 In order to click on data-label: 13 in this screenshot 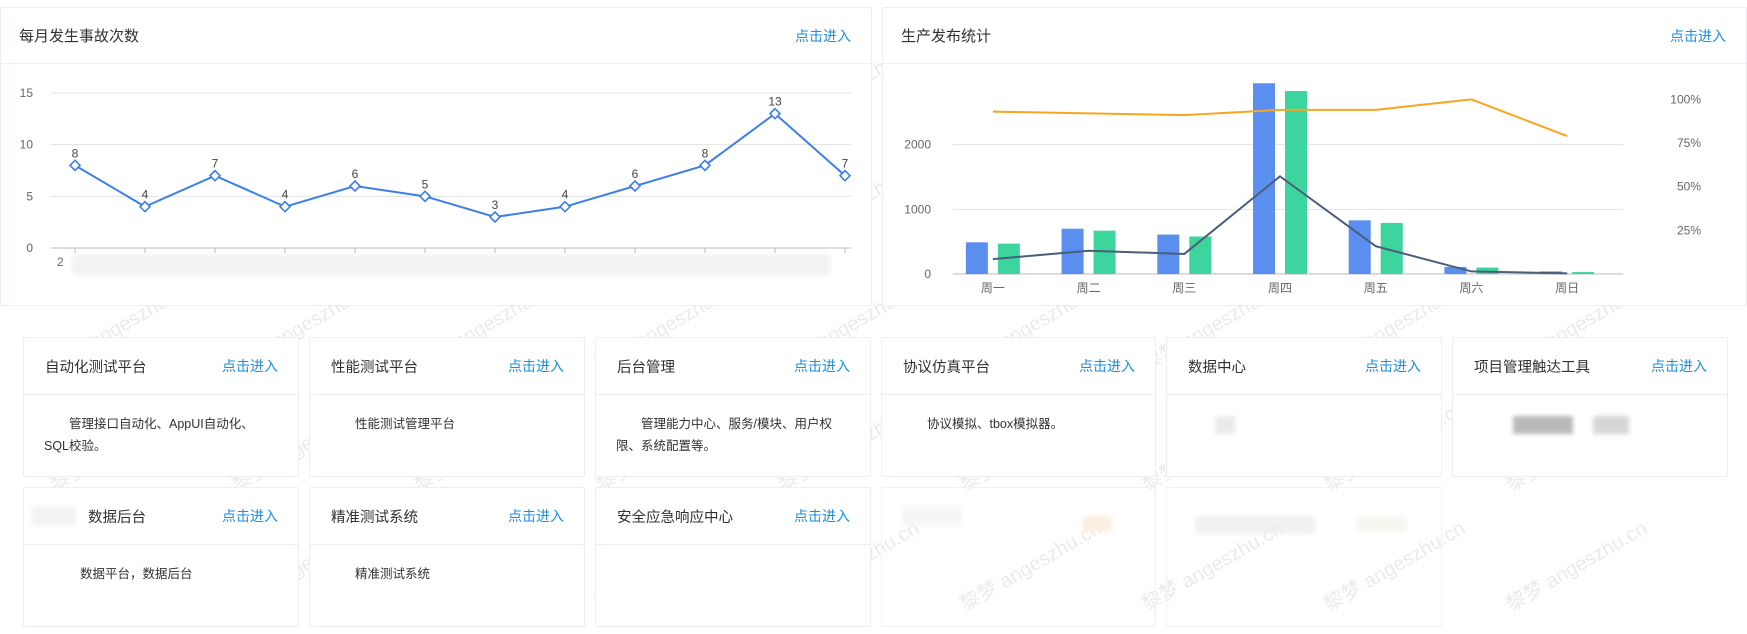, I will do `click(775, 102)`.